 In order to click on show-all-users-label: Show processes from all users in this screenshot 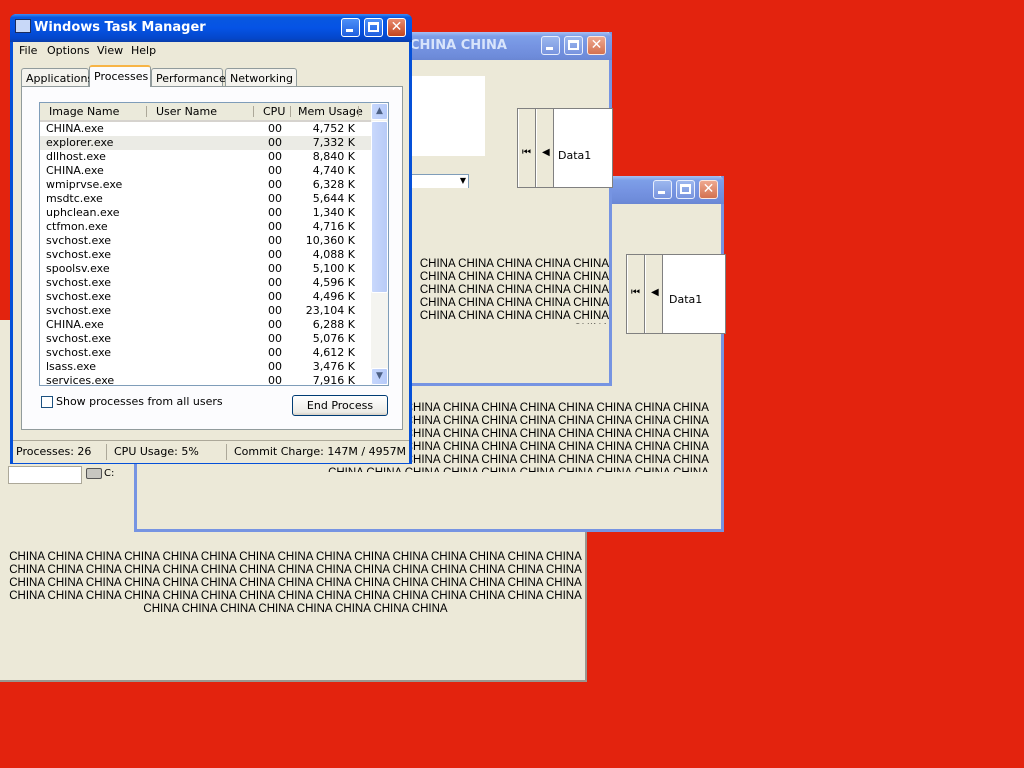, I will do `click(139, 401)`.